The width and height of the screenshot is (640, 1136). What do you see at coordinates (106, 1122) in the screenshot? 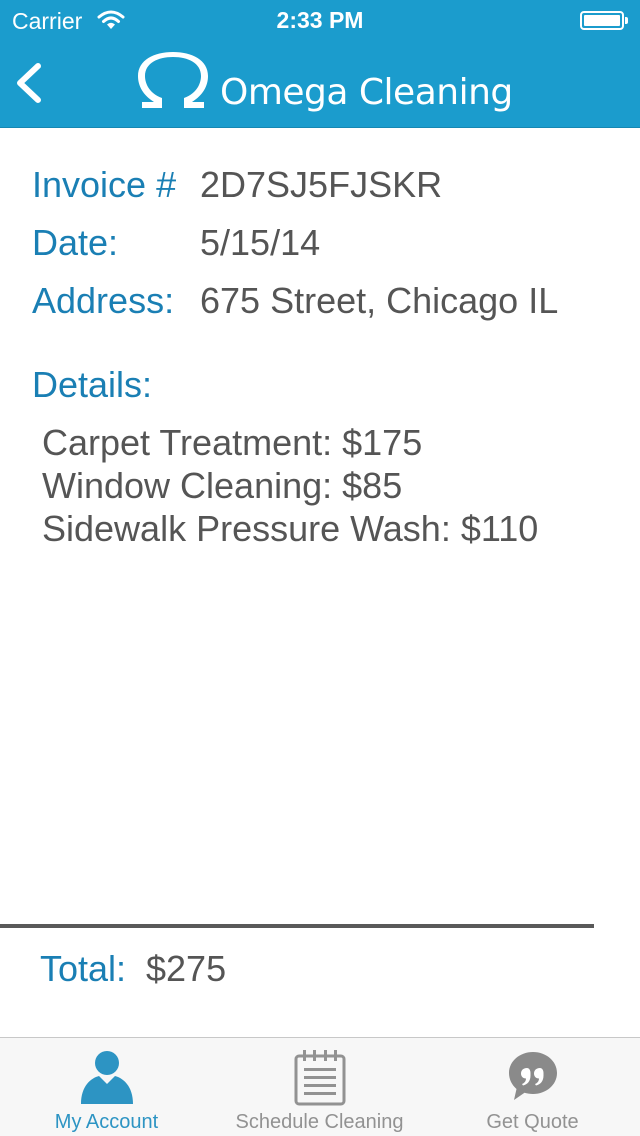
I see `tab-label: My Account` at bounding box center [106, 1122].